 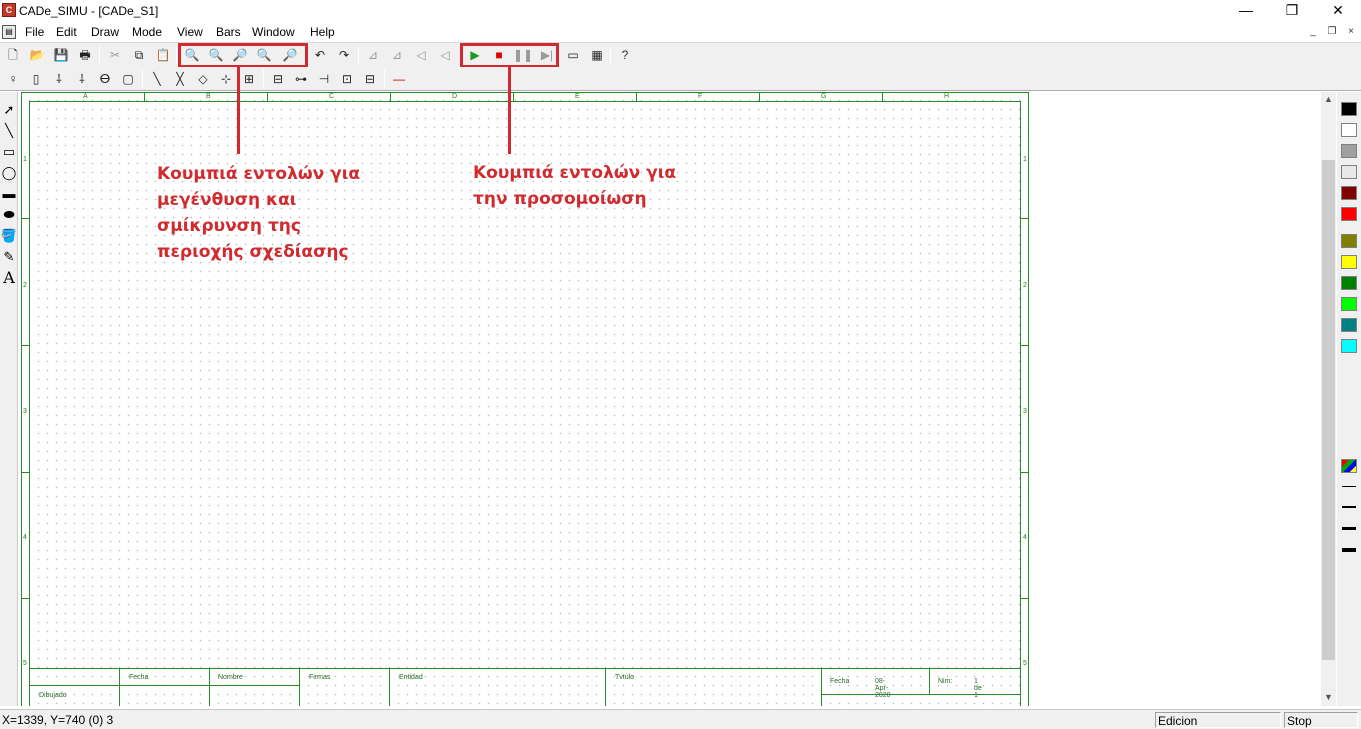 I want to click on close-button: ✕, so click(x=1338, y=11).